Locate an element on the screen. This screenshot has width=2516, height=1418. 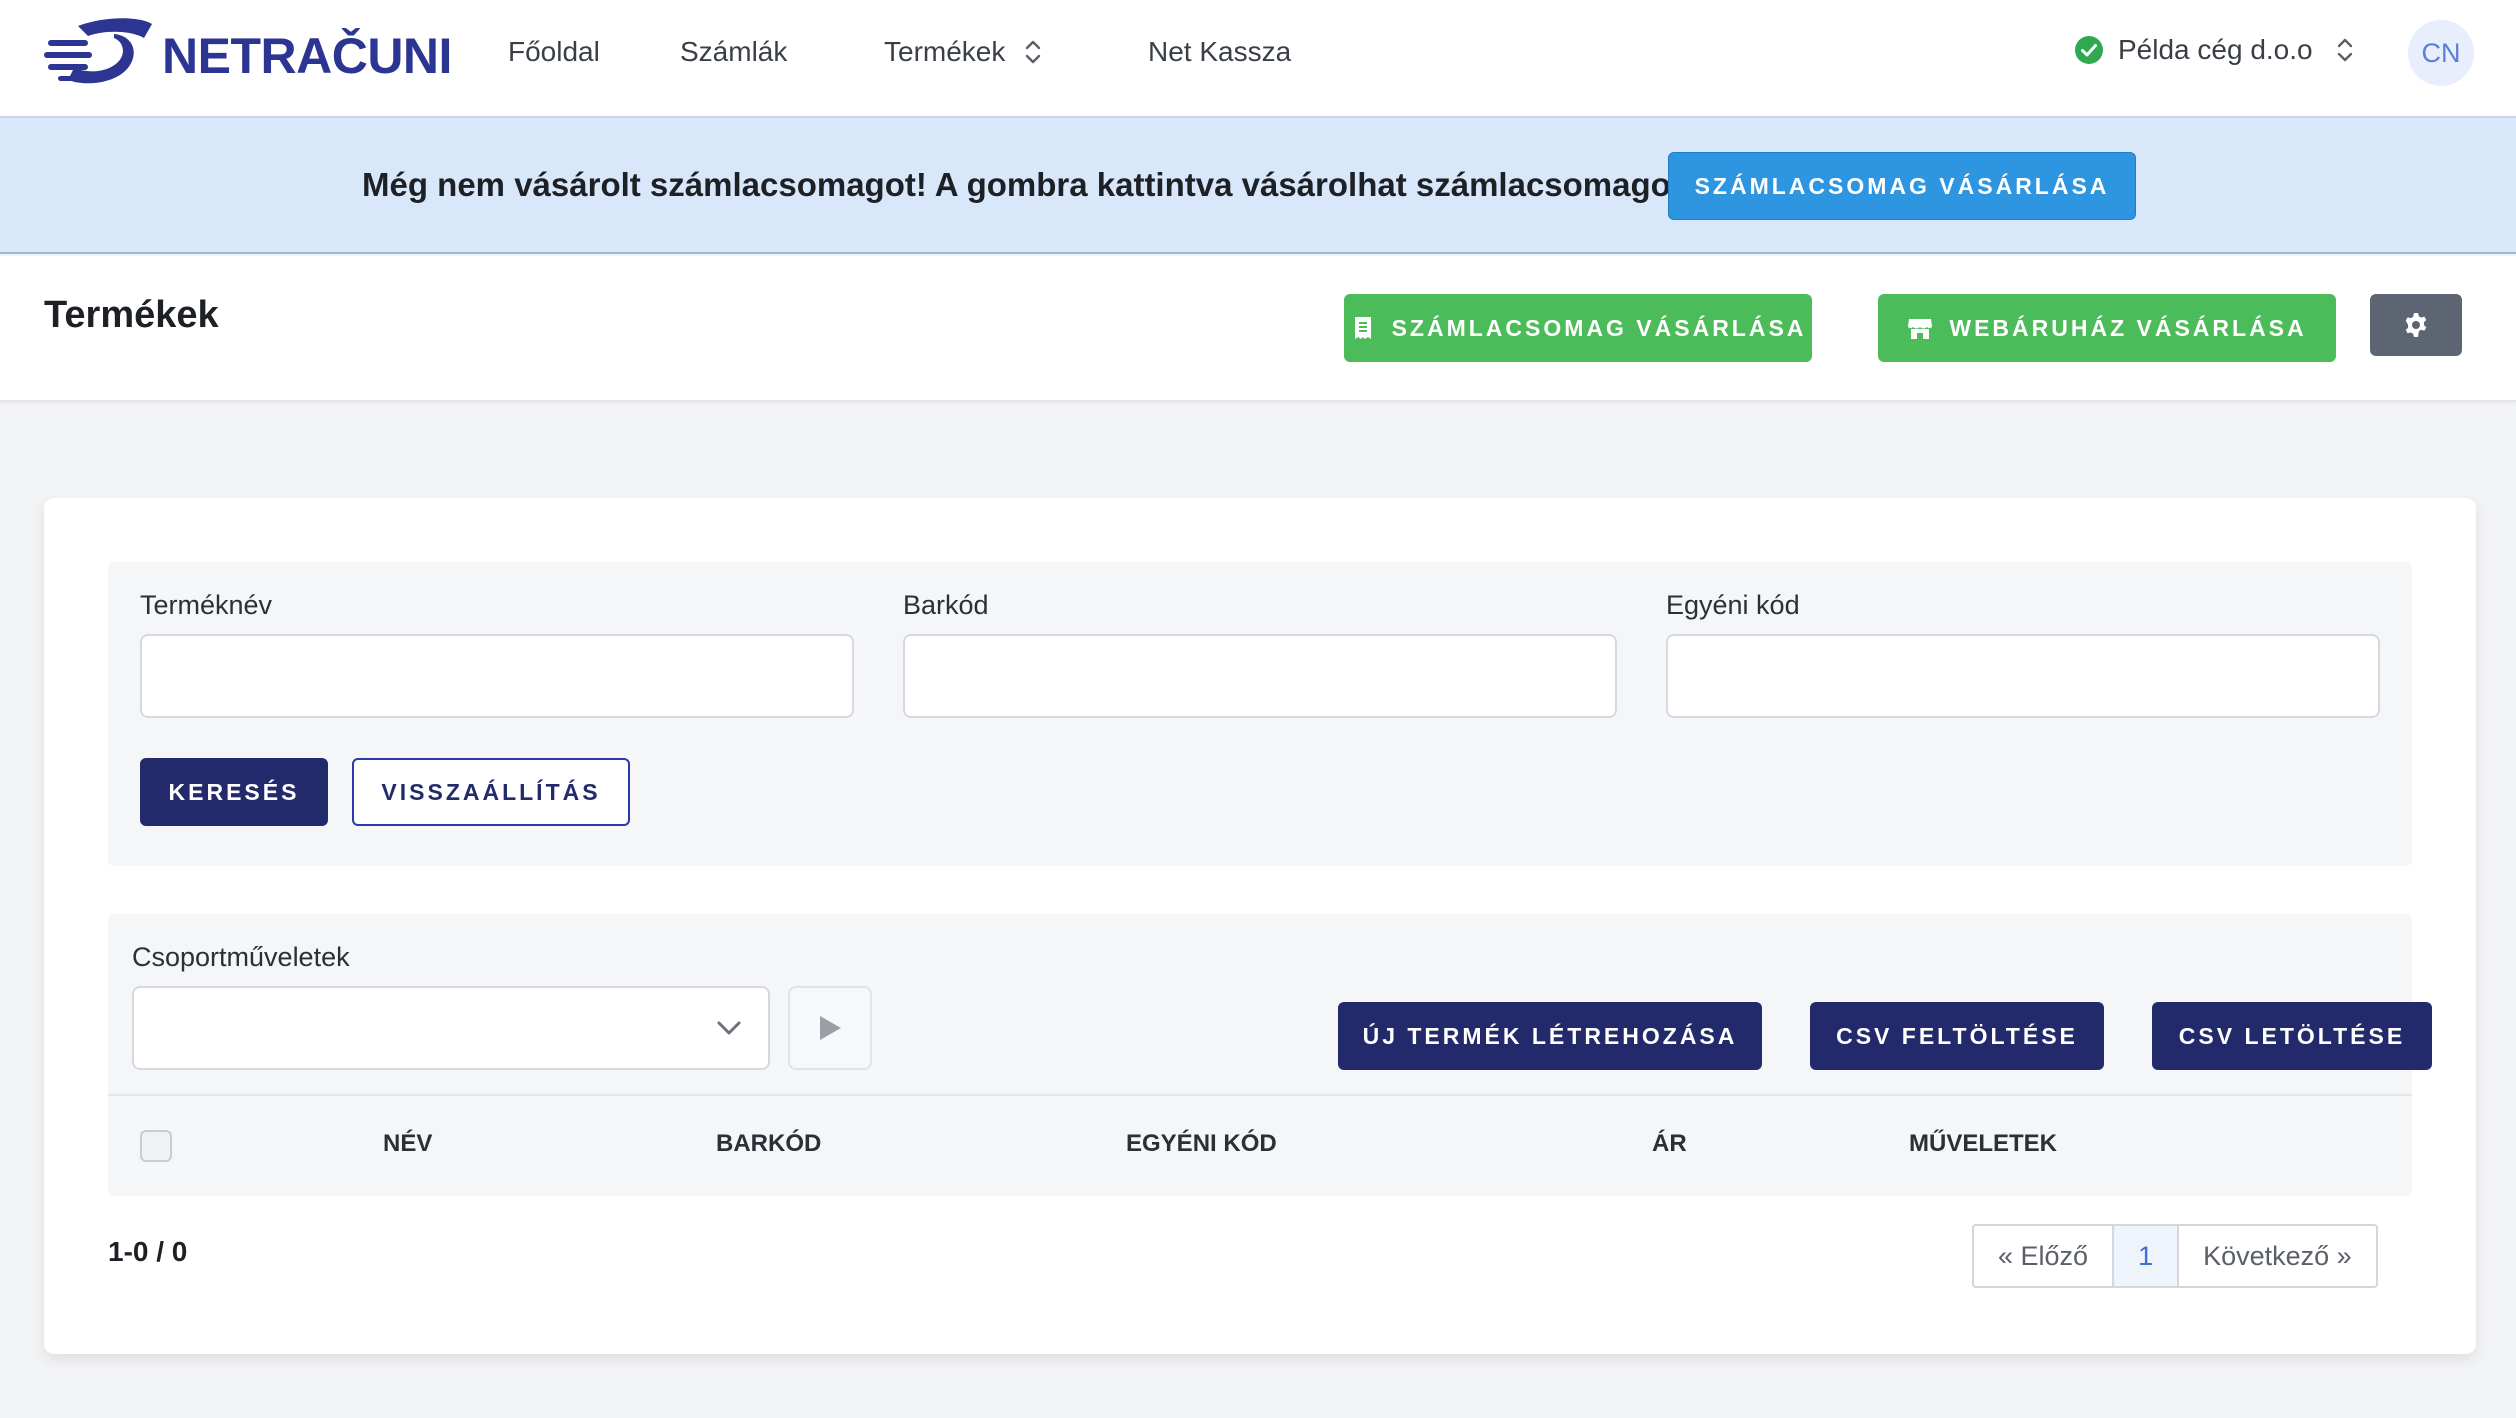
bulk-run-button is located at coordinates (830, 1028).